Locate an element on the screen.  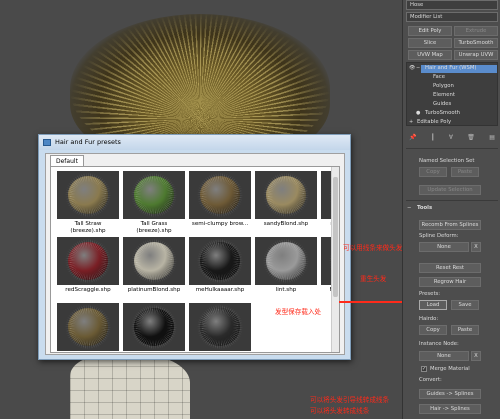
bulb-icon: ● is located at coordinates (418, 113).